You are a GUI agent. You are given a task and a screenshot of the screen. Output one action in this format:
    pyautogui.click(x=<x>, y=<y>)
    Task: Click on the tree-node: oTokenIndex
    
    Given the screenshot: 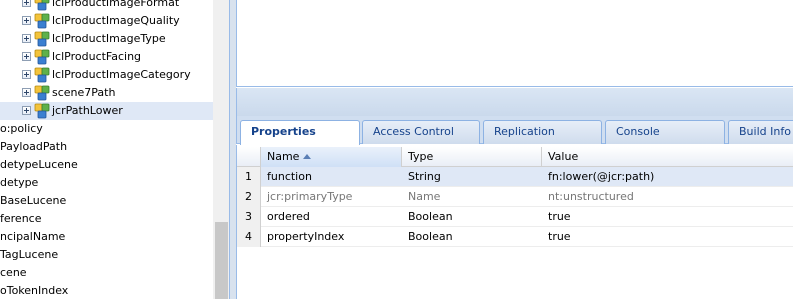 What is the action you would take?
    pyautogui.click(x=114, y=290)
    